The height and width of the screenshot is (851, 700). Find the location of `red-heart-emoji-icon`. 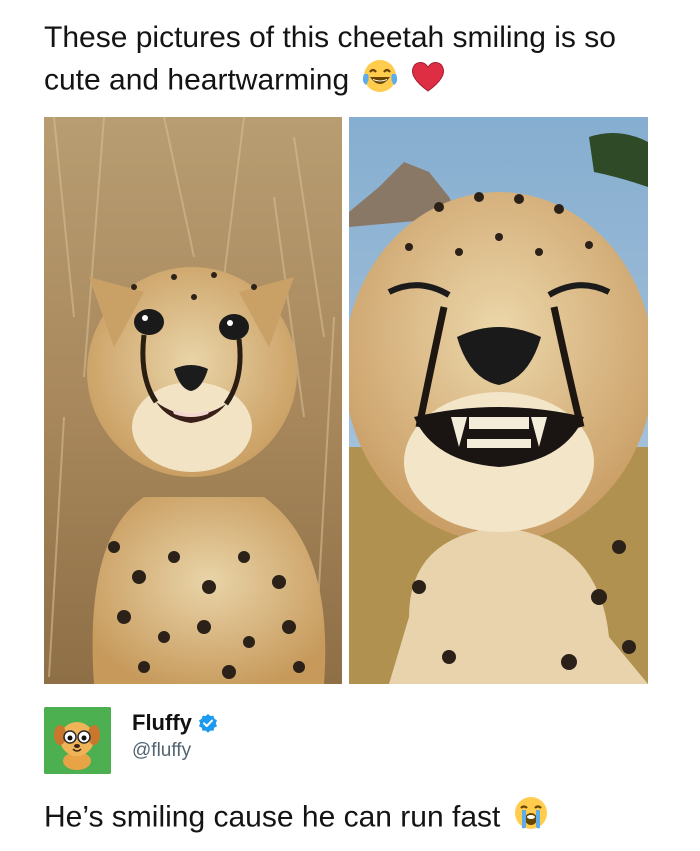

red-heart-emoji-icon is located at coordinates (428, 81).